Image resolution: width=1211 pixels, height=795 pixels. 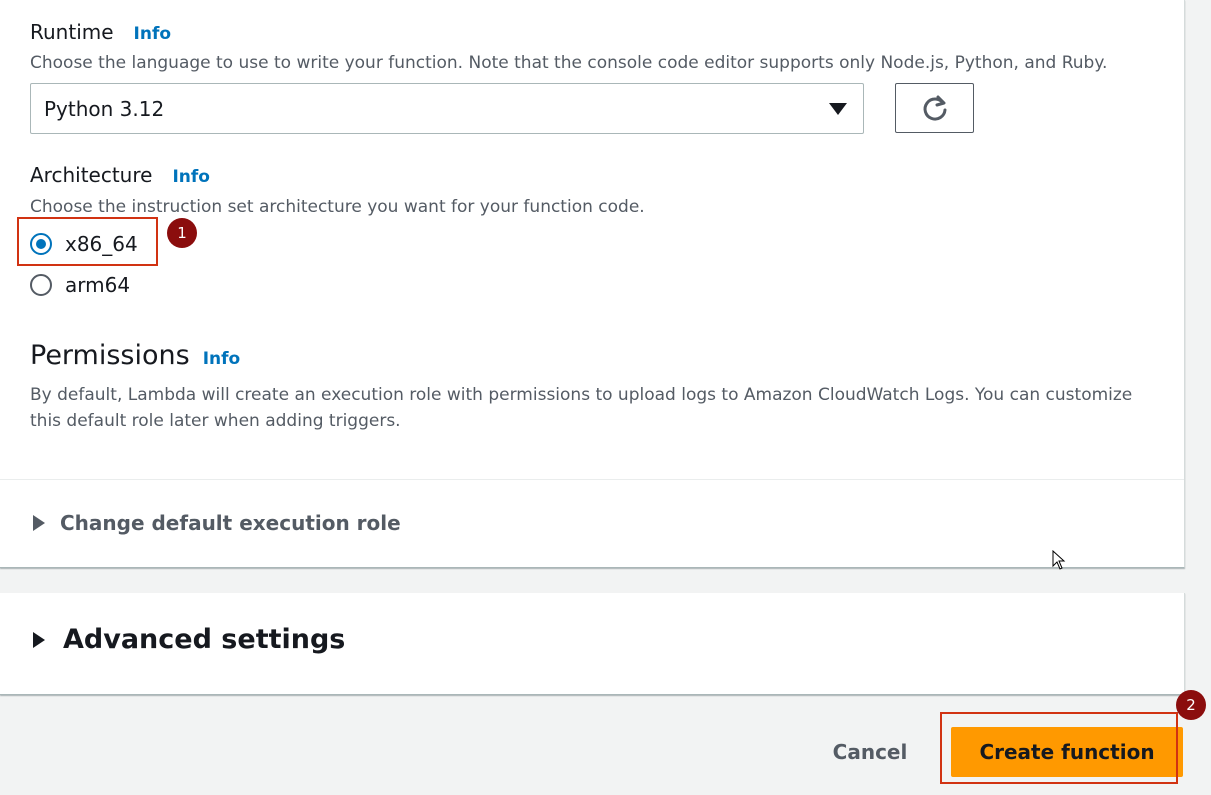 What do you see at coordinates (870, 752) in the screenshot?
I see `cancel-button: Cancel` at bounding box center [870, 752].